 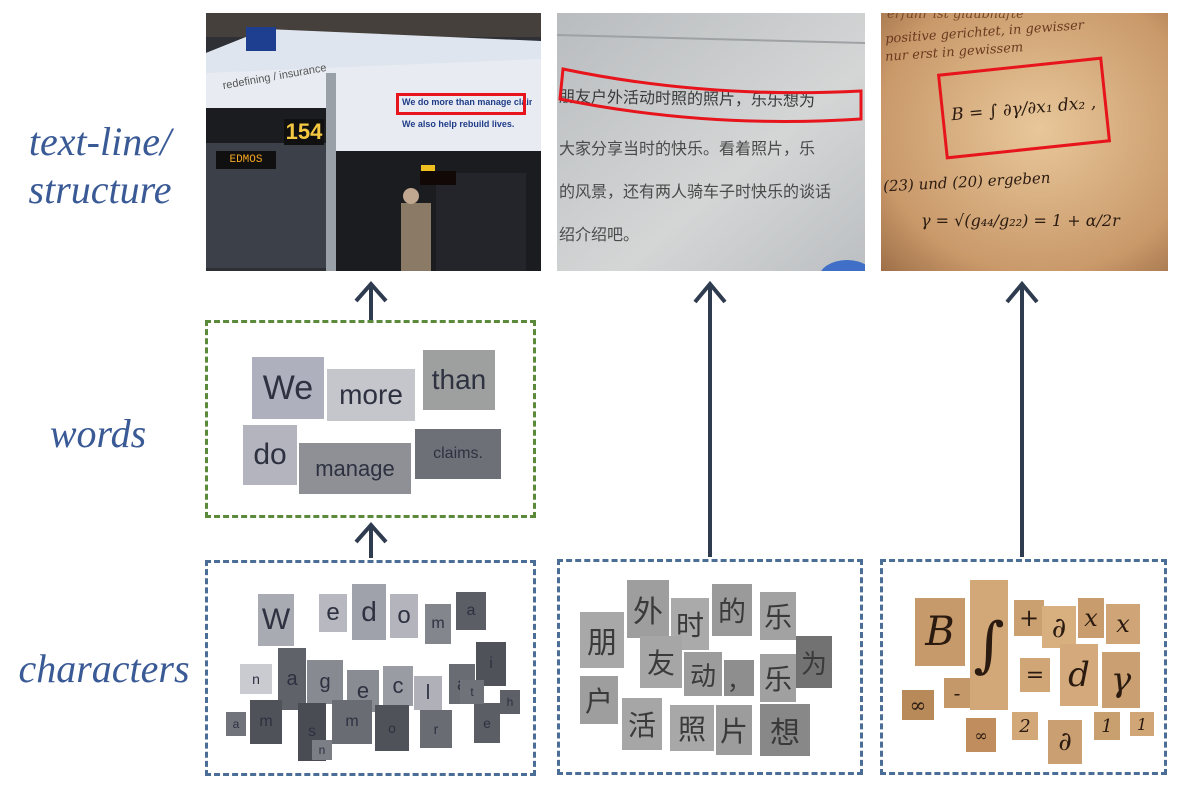 I want to click on latin-char-crops-tile: c, so click(x=398, y=686).